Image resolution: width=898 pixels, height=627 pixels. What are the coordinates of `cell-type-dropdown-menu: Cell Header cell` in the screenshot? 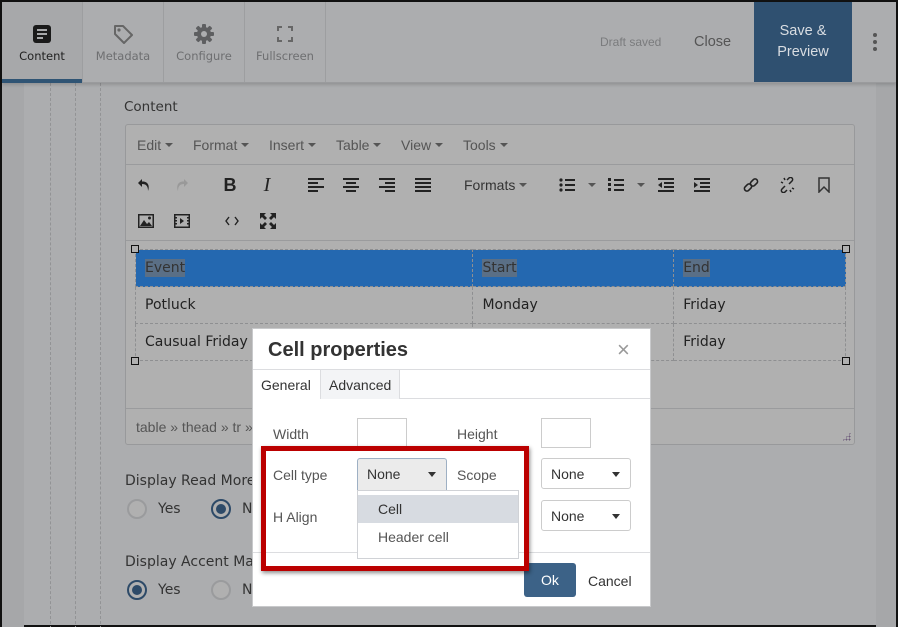 It's located at (438, 524).